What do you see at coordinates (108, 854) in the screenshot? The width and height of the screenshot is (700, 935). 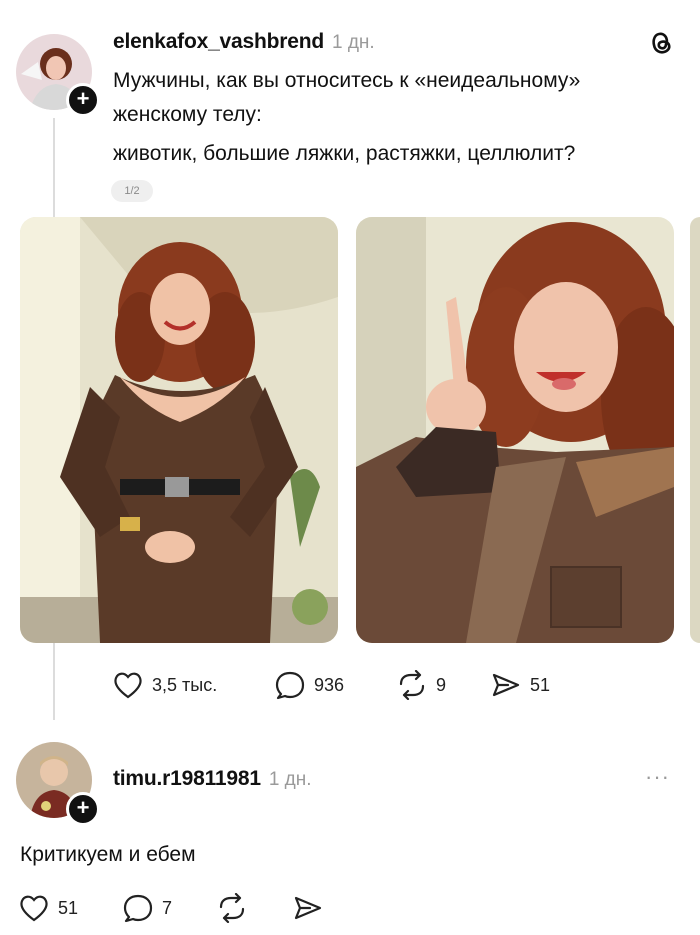 I see `reply-text: Критикуем и ебем` at bounding box center [108, 854].